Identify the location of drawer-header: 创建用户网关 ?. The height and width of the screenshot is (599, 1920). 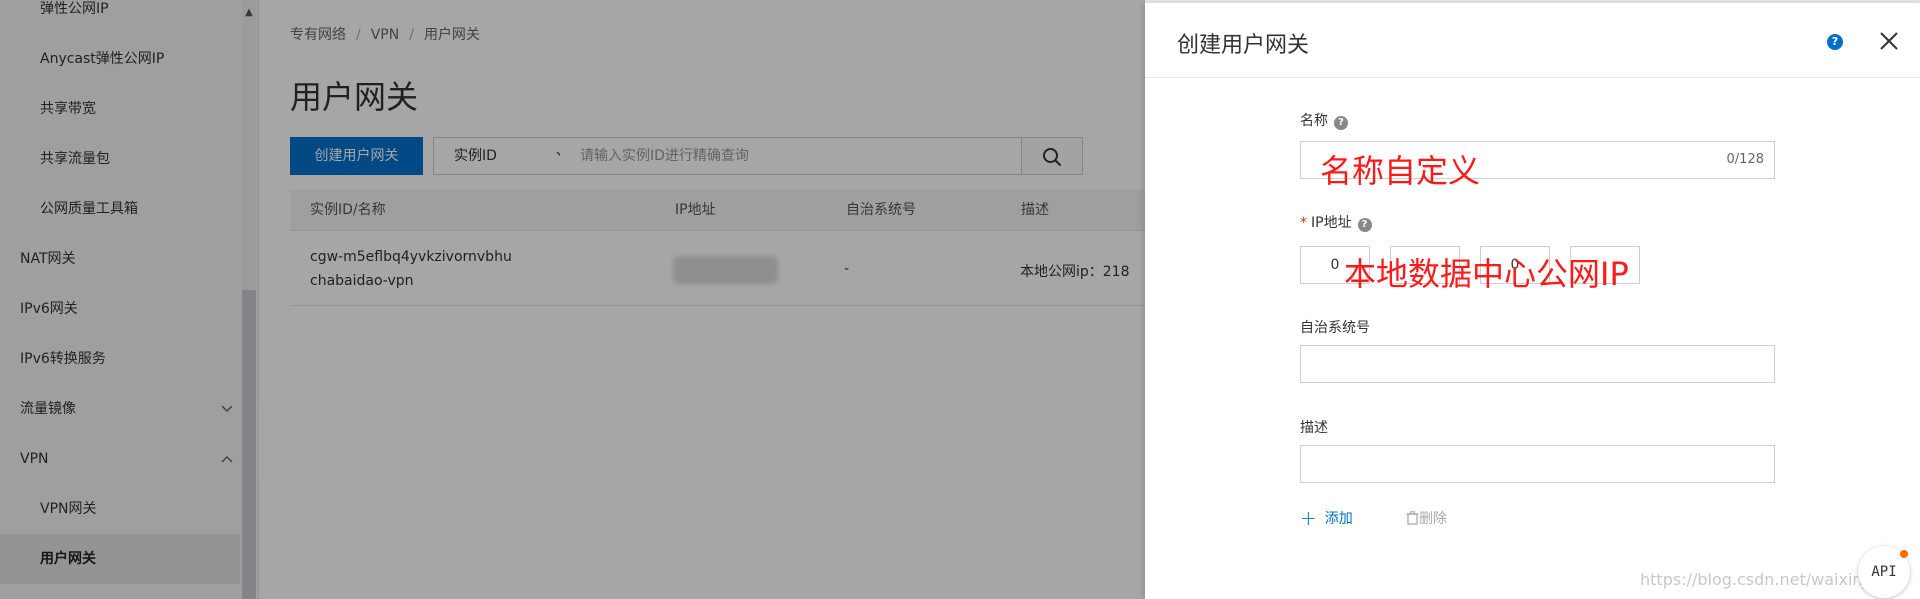
(1532, 40).